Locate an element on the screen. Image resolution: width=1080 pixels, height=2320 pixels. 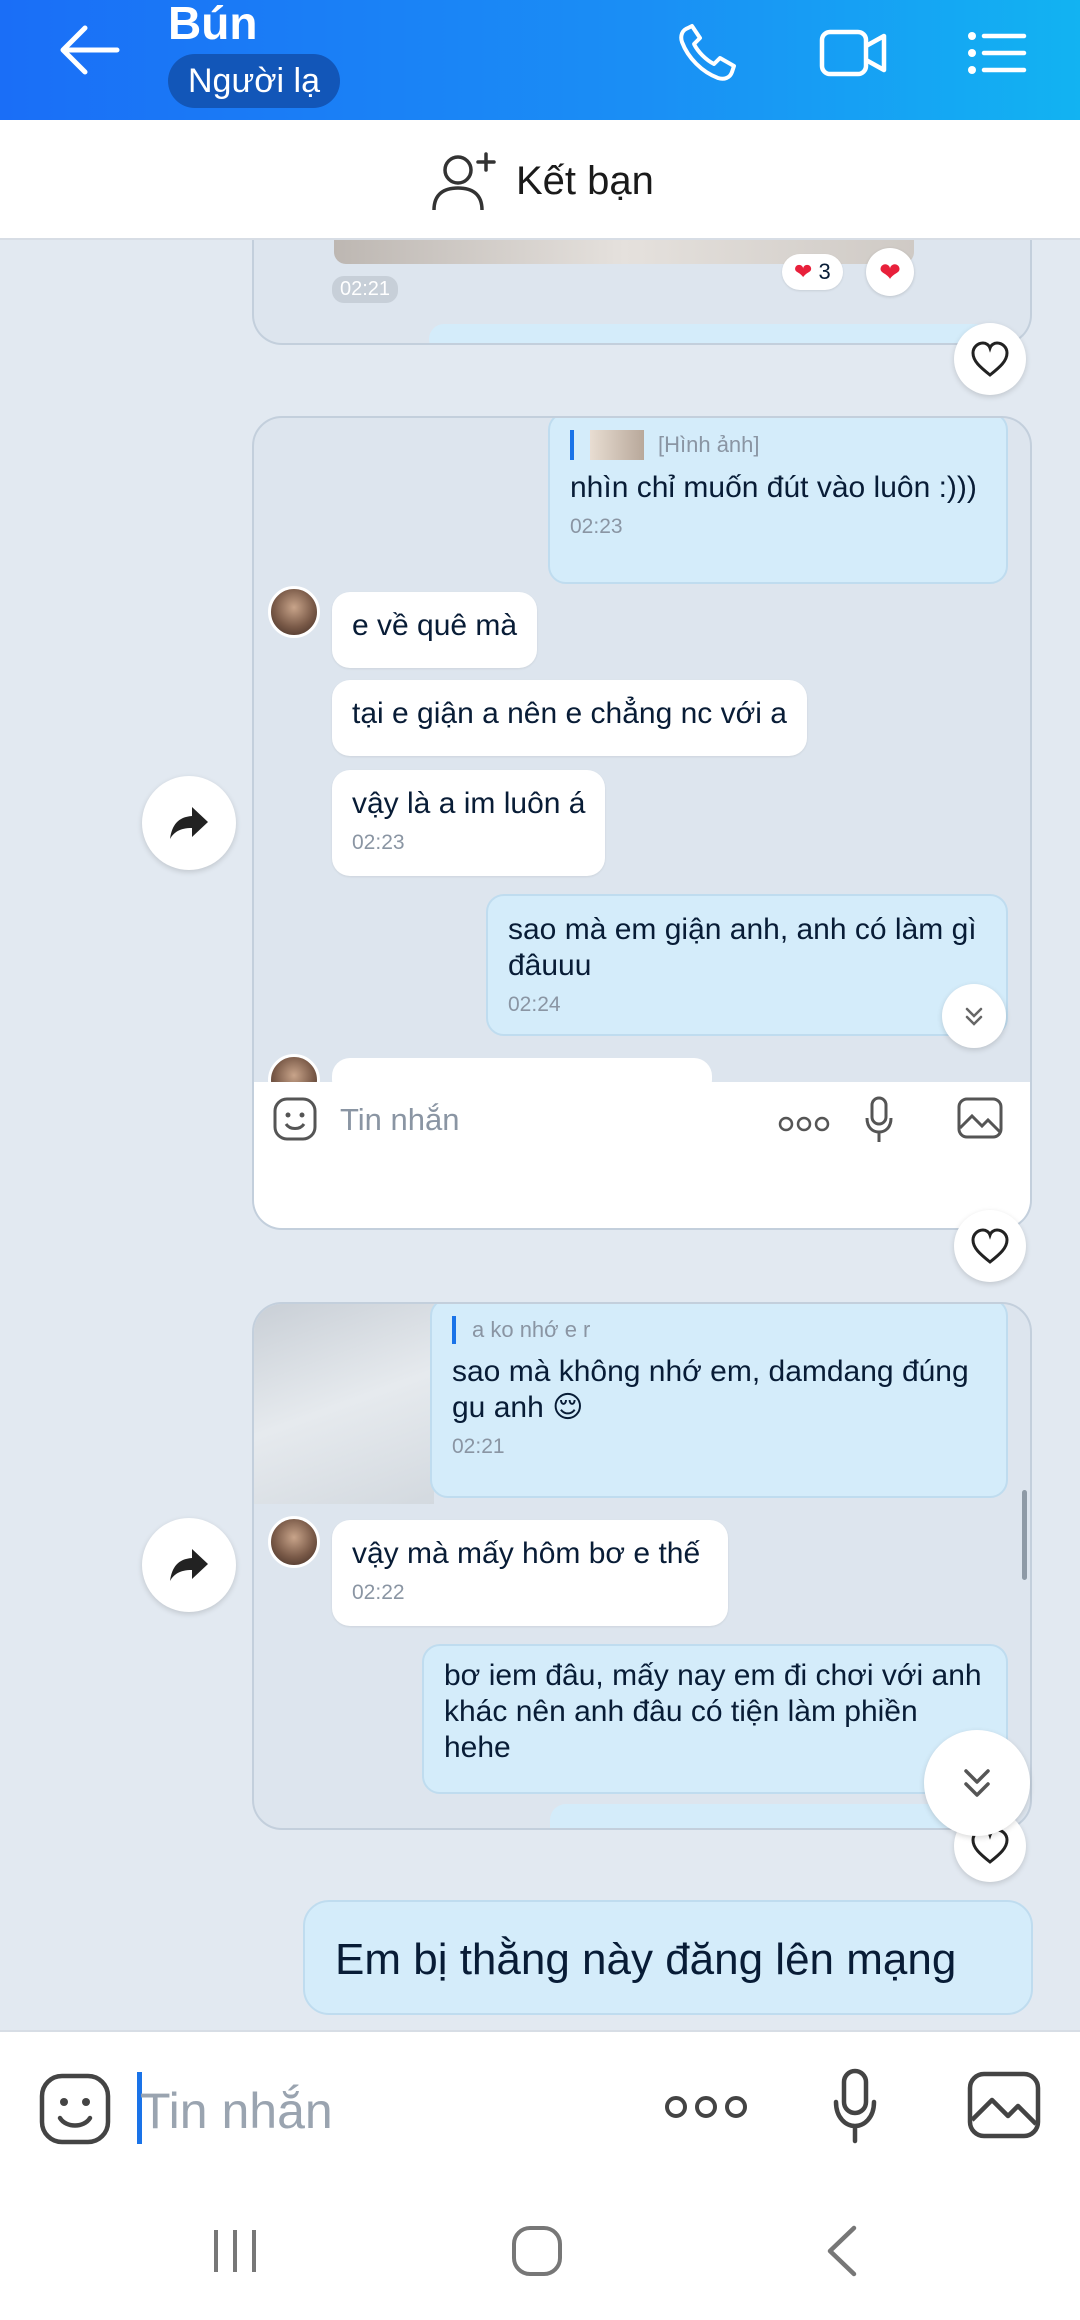
outgoing-message: Em bị thằng này đăng lên mạng is located at coordinates (668, 1957).